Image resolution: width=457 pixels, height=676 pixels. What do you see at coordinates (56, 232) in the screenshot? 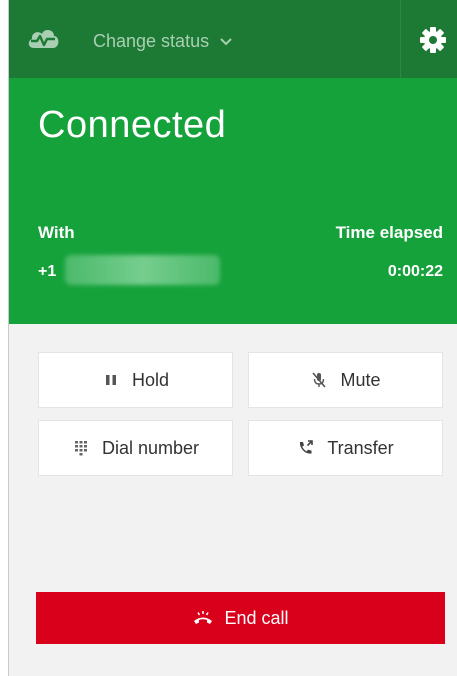
I see `with-label: With` at bounding box center [56, 232].